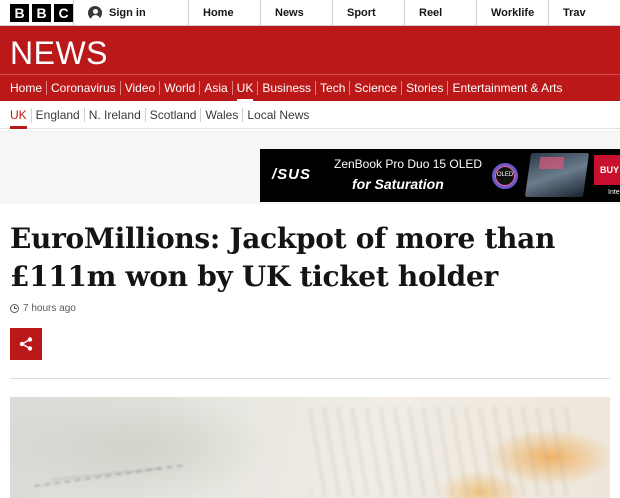  I want to click on sub-nav-scotland: Scotland, so click(174, 114).